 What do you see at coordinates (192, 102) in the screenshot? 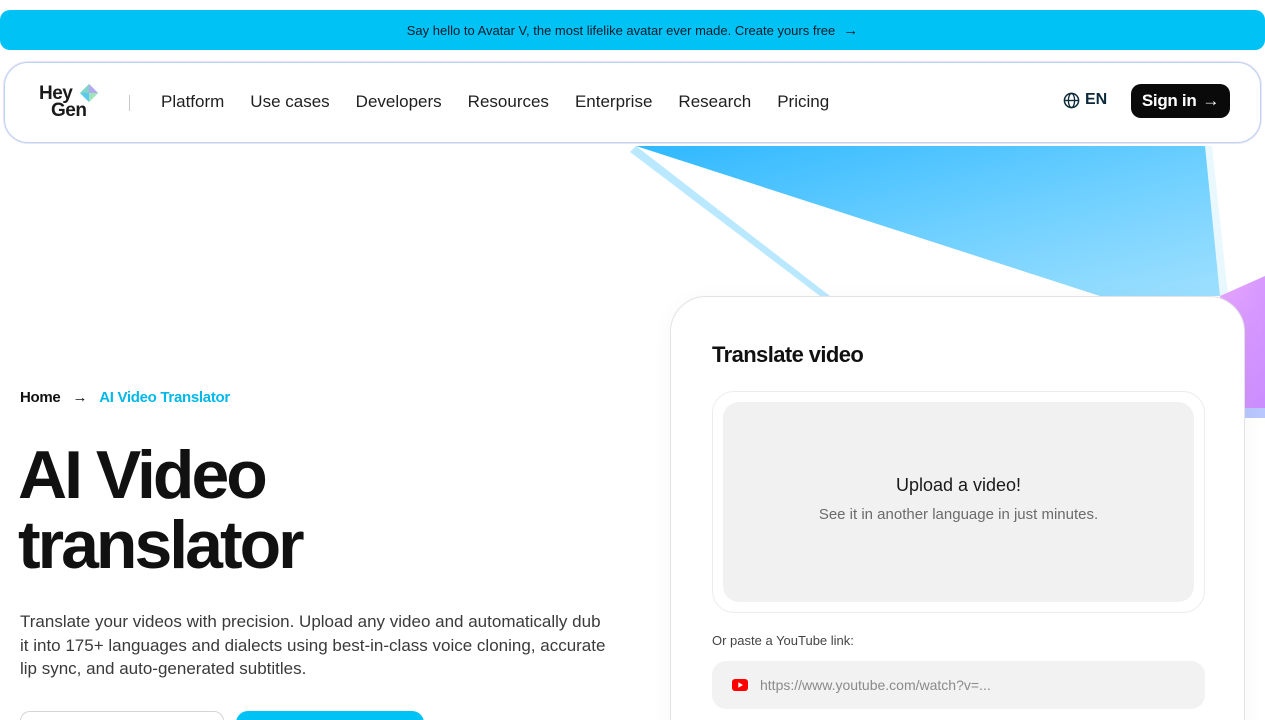
I see `nav-link-platform: Platform` at bounding box center [192, 102].